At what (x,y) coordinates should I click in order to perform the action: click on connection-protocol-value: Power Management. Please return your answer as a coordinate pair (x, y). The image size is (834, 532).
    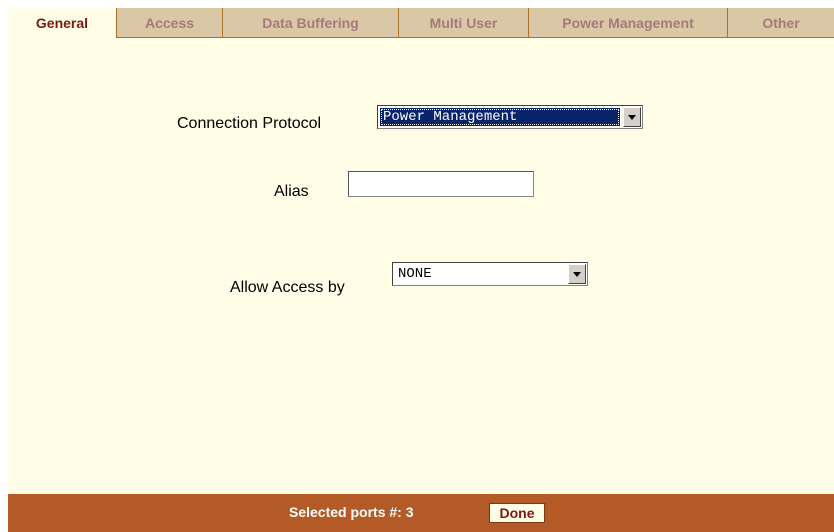
    Looking at the image, I should click on (500, 117).